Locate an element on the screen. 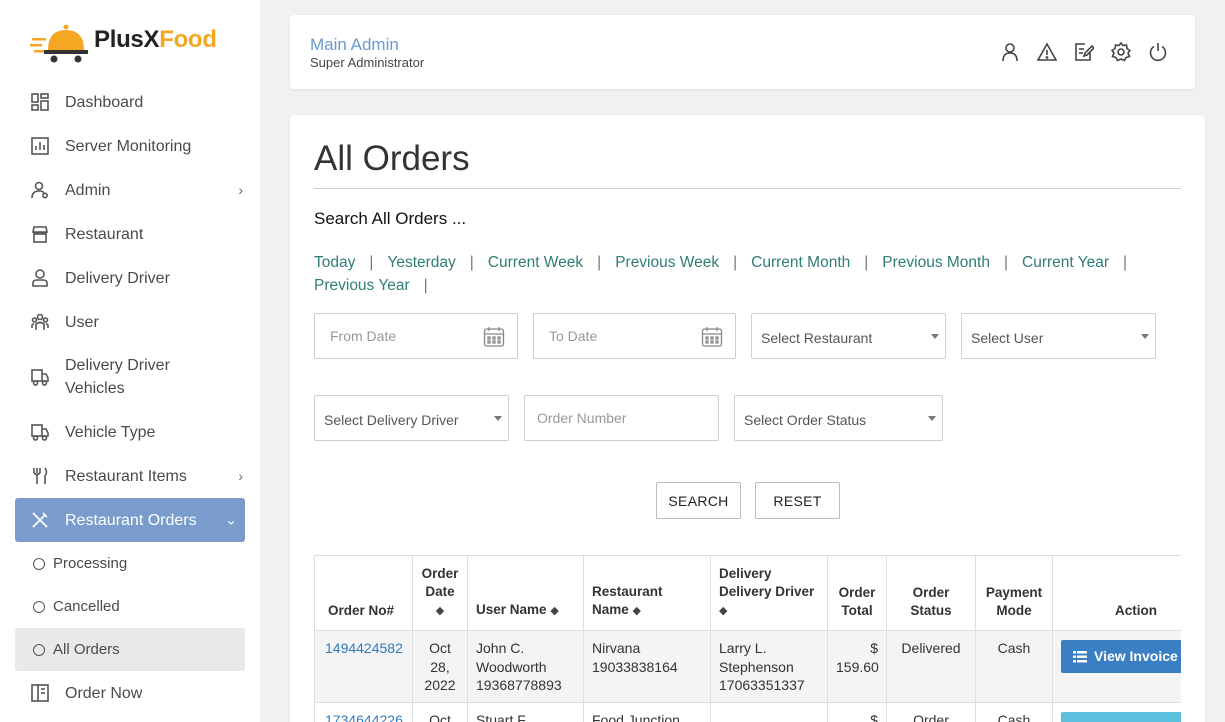 This screenshot has width=1225, height=722. order-date-cell: Oct 28, 2022 is located at coordinates (440, 666).